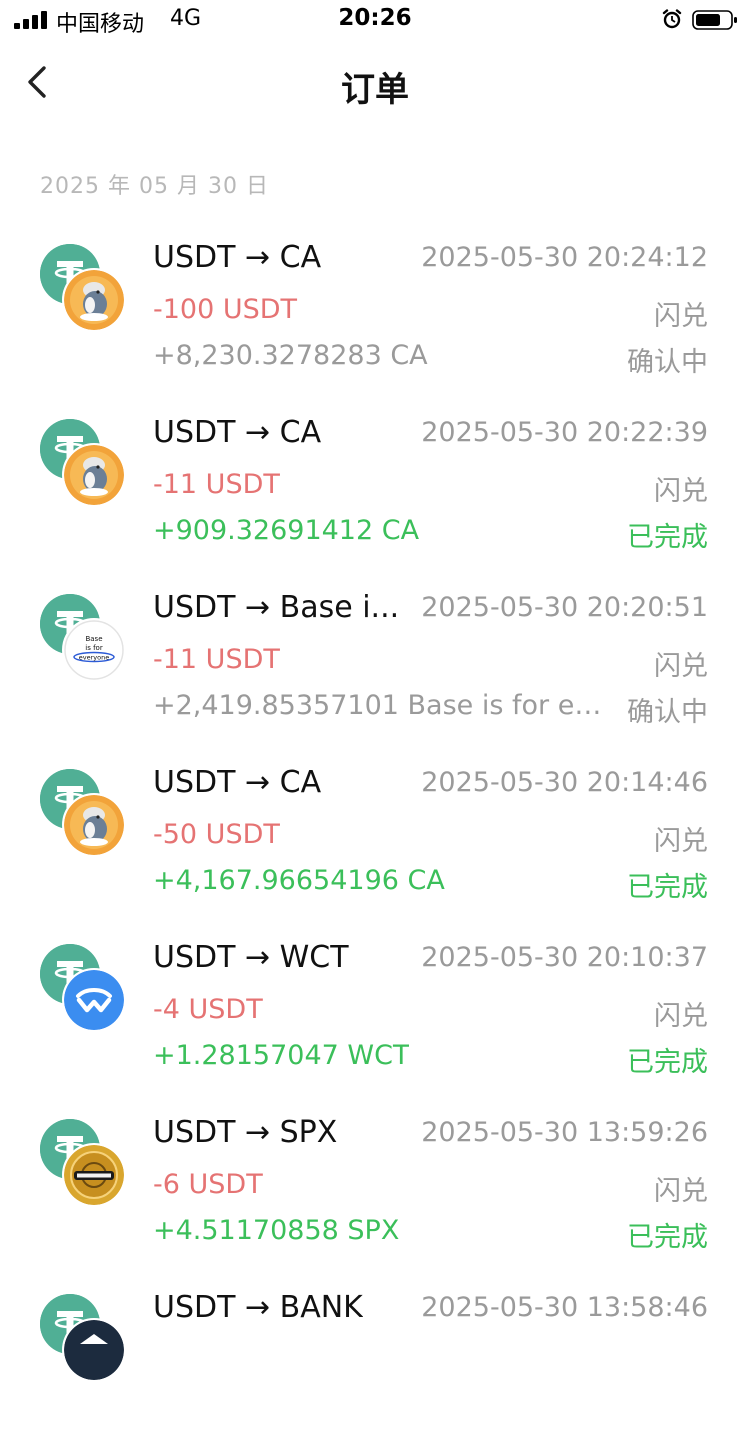 The image size is (750, 1447). I want to click on order-received-amount: +909.32691412 CA, so click(286, 530).